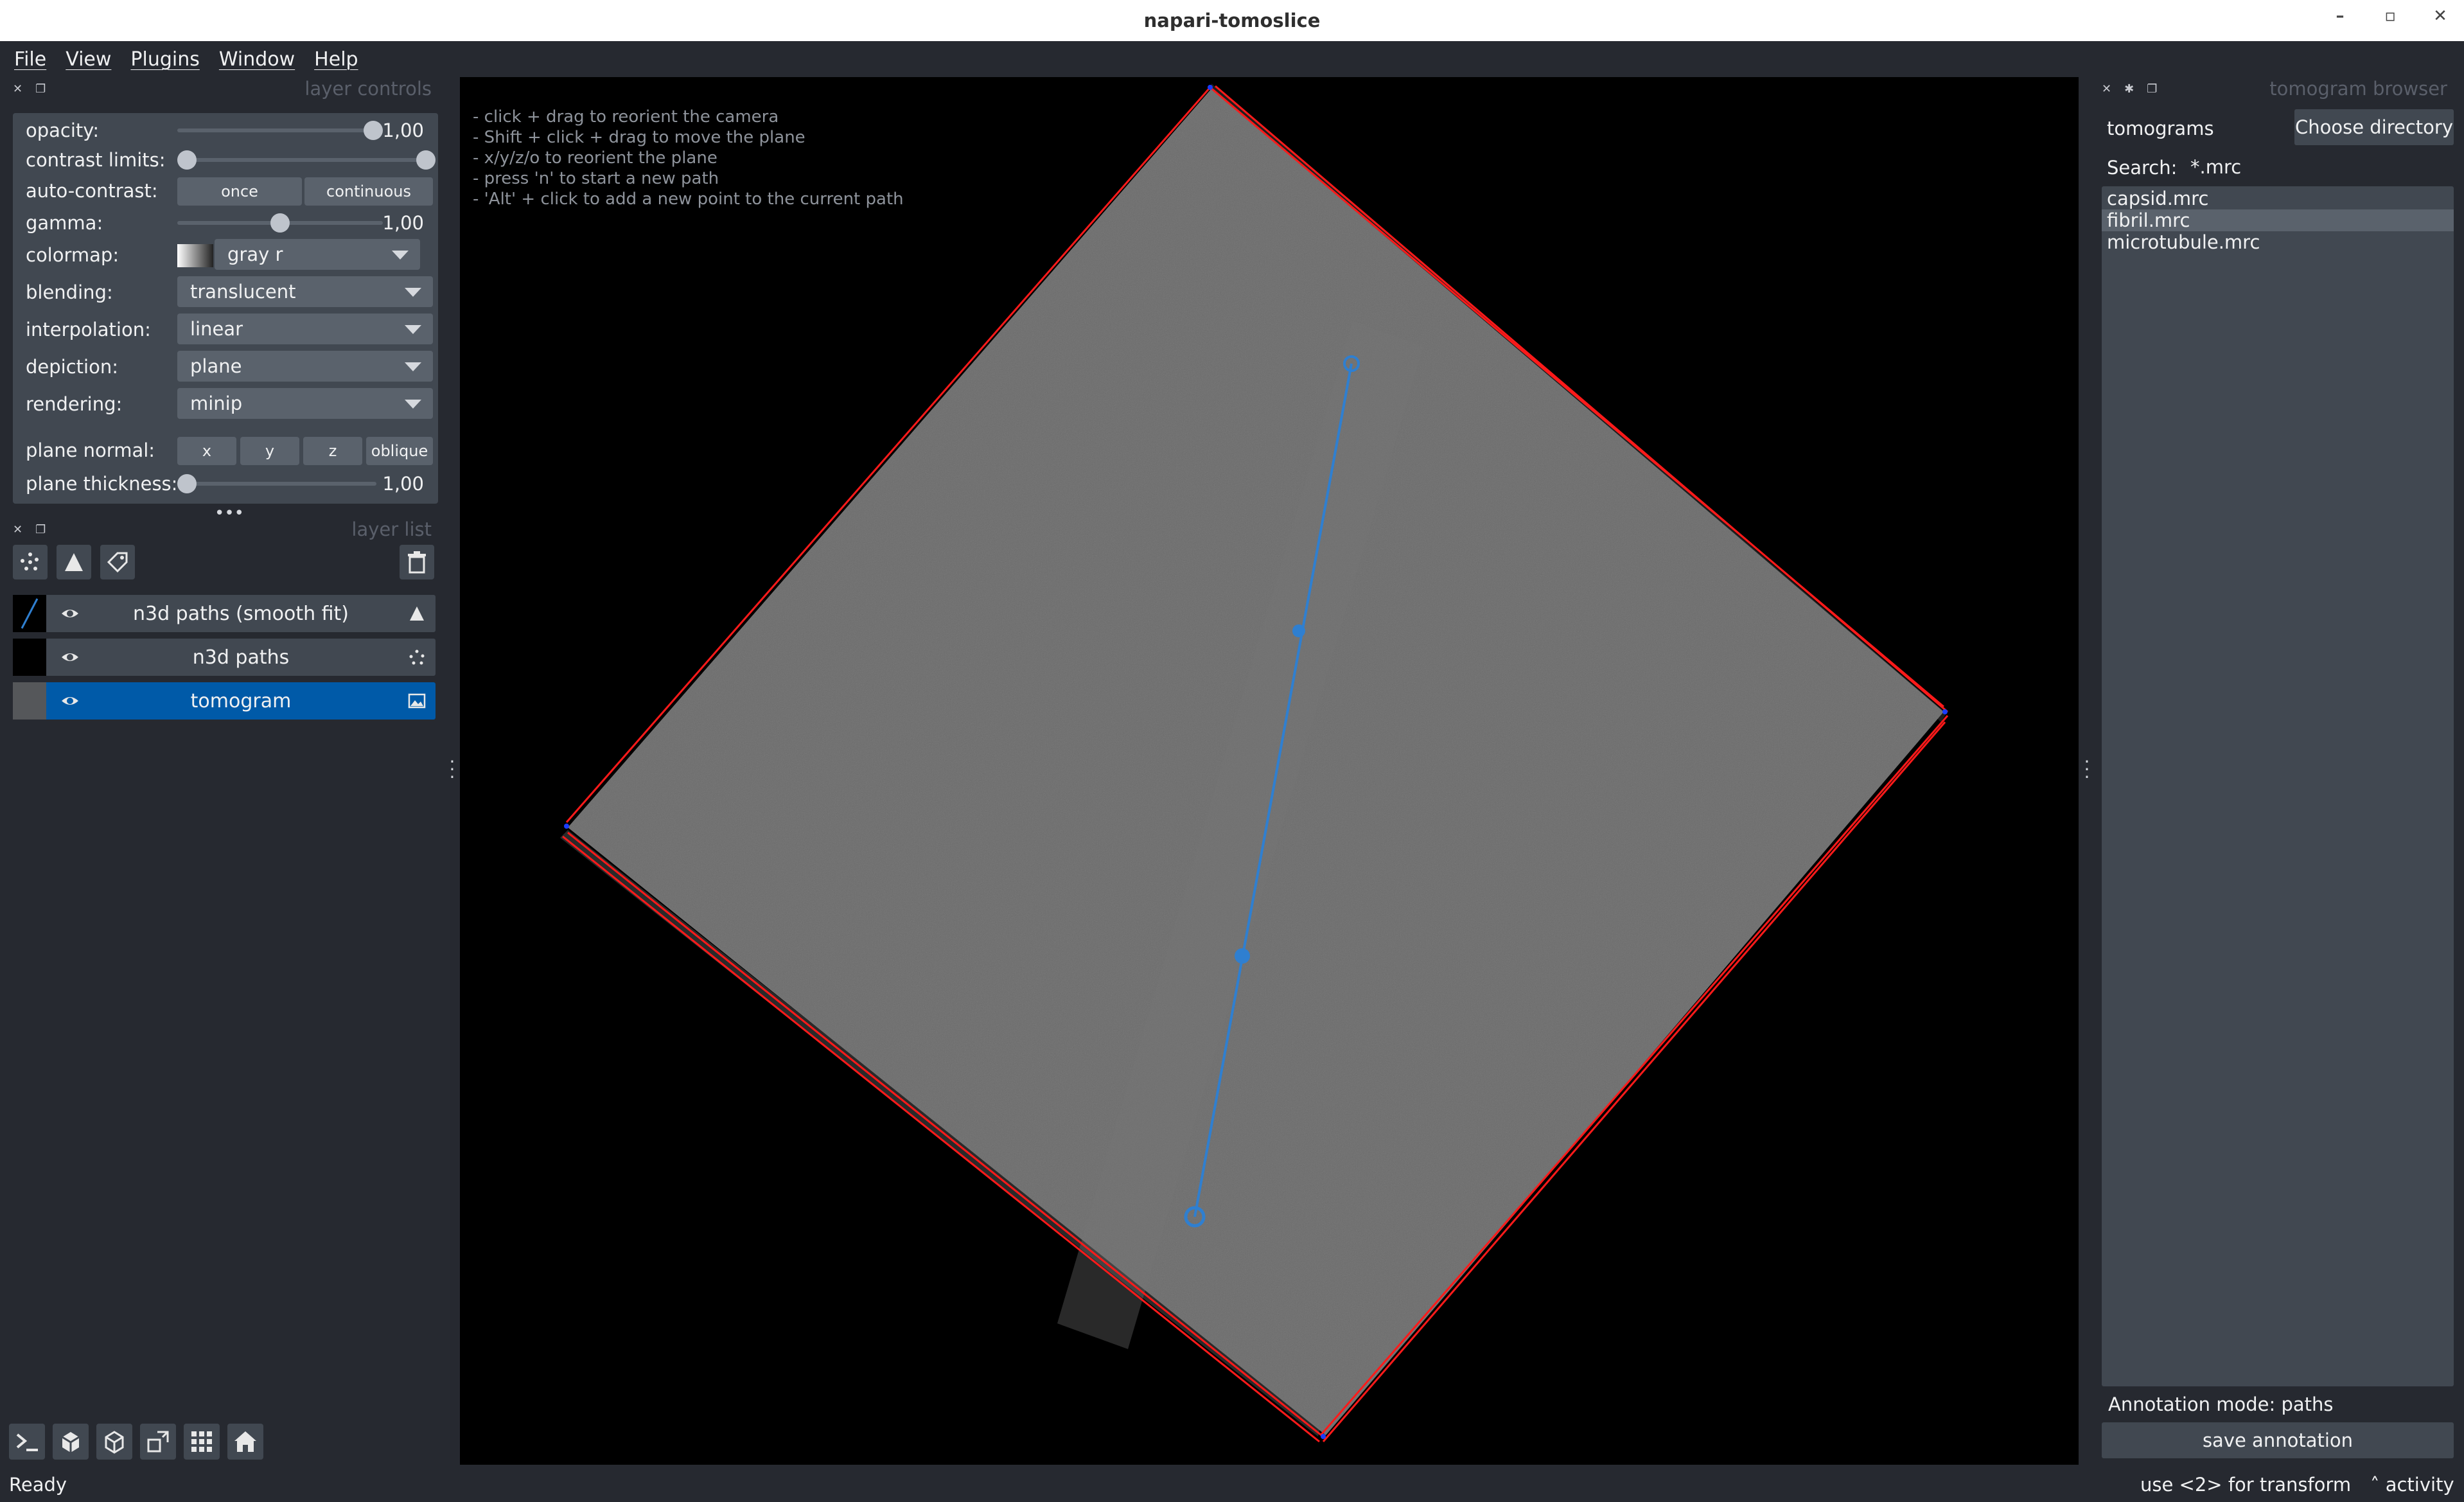  Describe the element at coordinates (64, 223) in the screenshot. I see `gamma-label: gamma:` at that location.